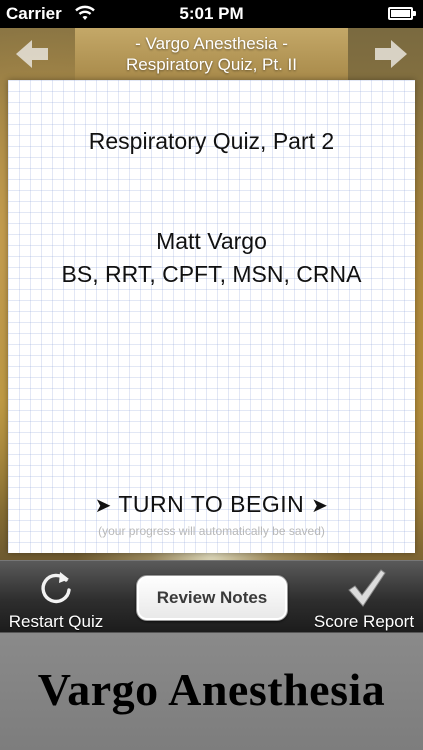 The height and width of the screenshot is (750, 423). What do you see at coordinates (391, 54) in the screenshot?
I see `arrow-right-icon` at bounding box center [391, 54].